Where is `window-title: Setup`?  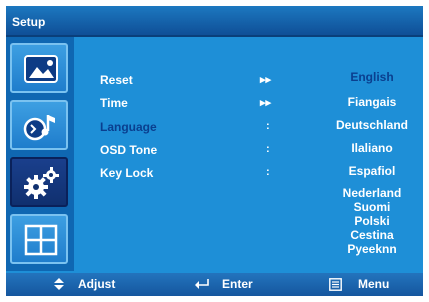
window-title: Setup is located at coordinates (29, 22).